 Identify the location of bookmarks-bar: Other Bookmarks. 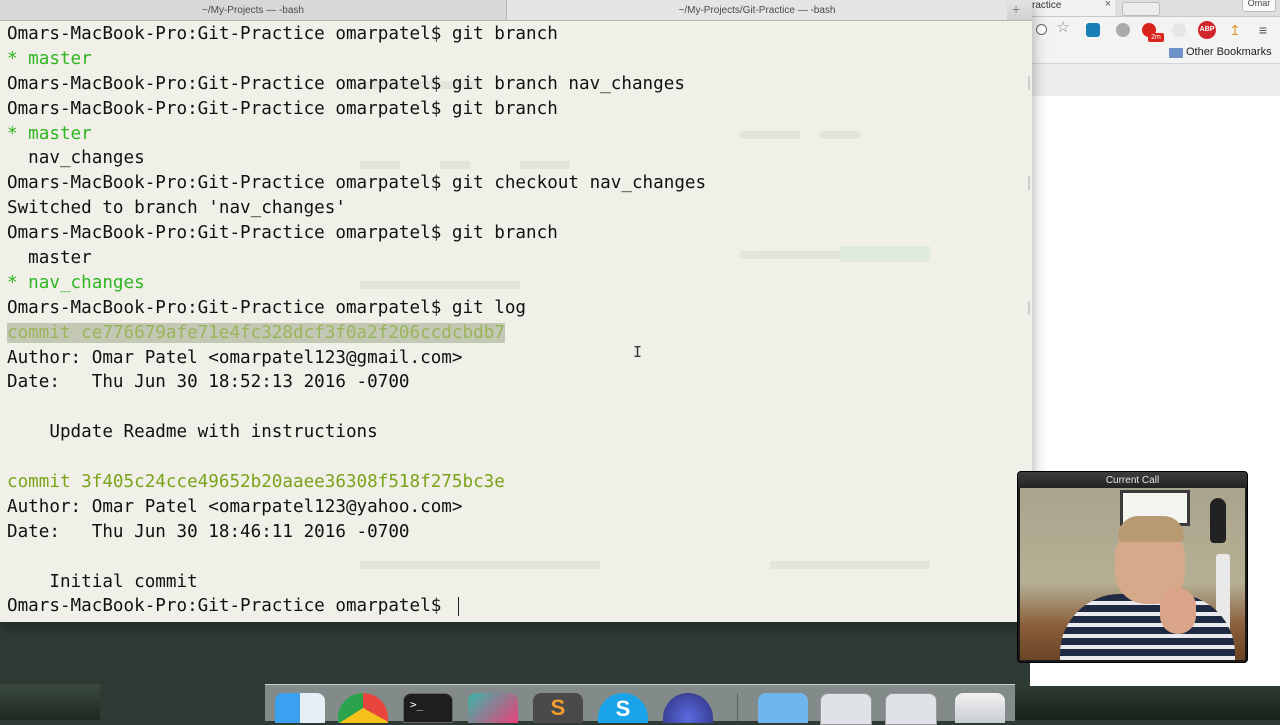
(1155, 53).